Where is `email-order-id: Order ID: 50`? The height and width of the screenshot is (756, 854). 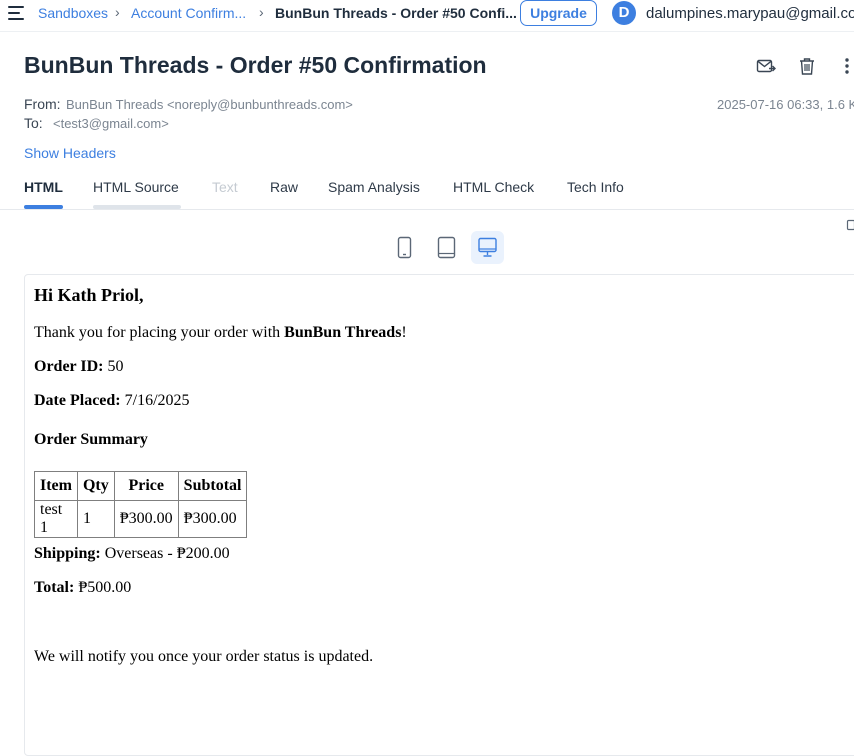
email-order-id: Order ID: 50 is located at coordinates (78, 367).